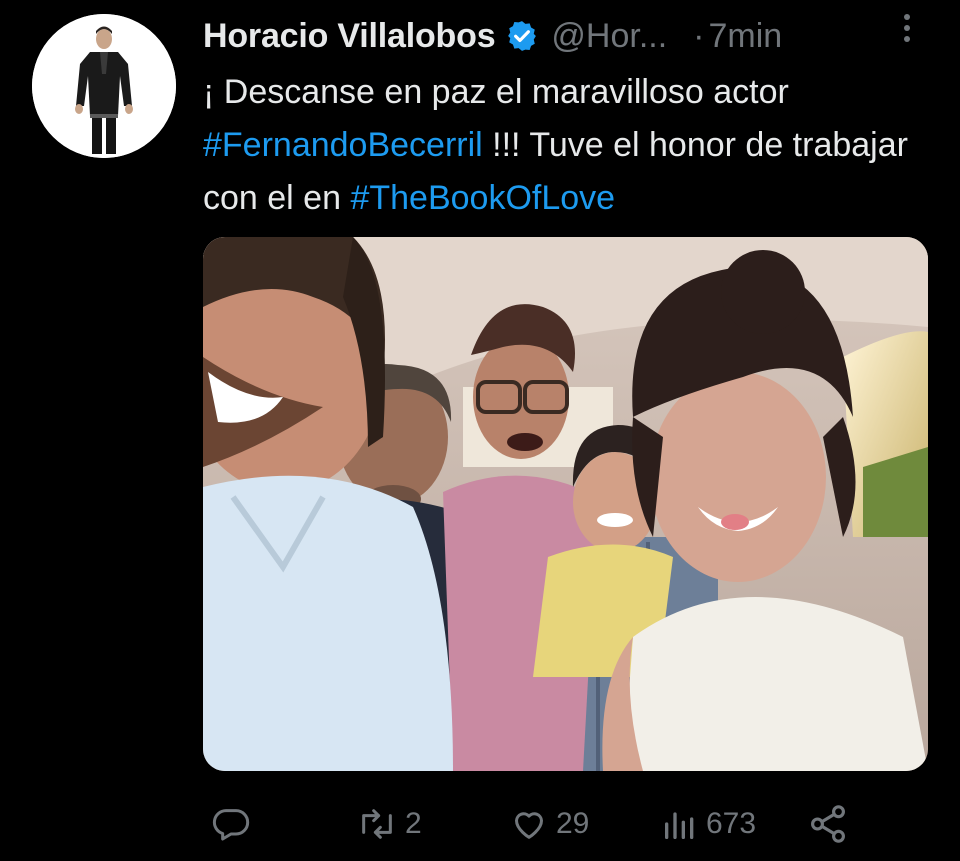 The height and width of the screenshot is (861, 960). Describe the element at coordinates (731, 823) in the screenshot. I see `views-count: 673` at that location.